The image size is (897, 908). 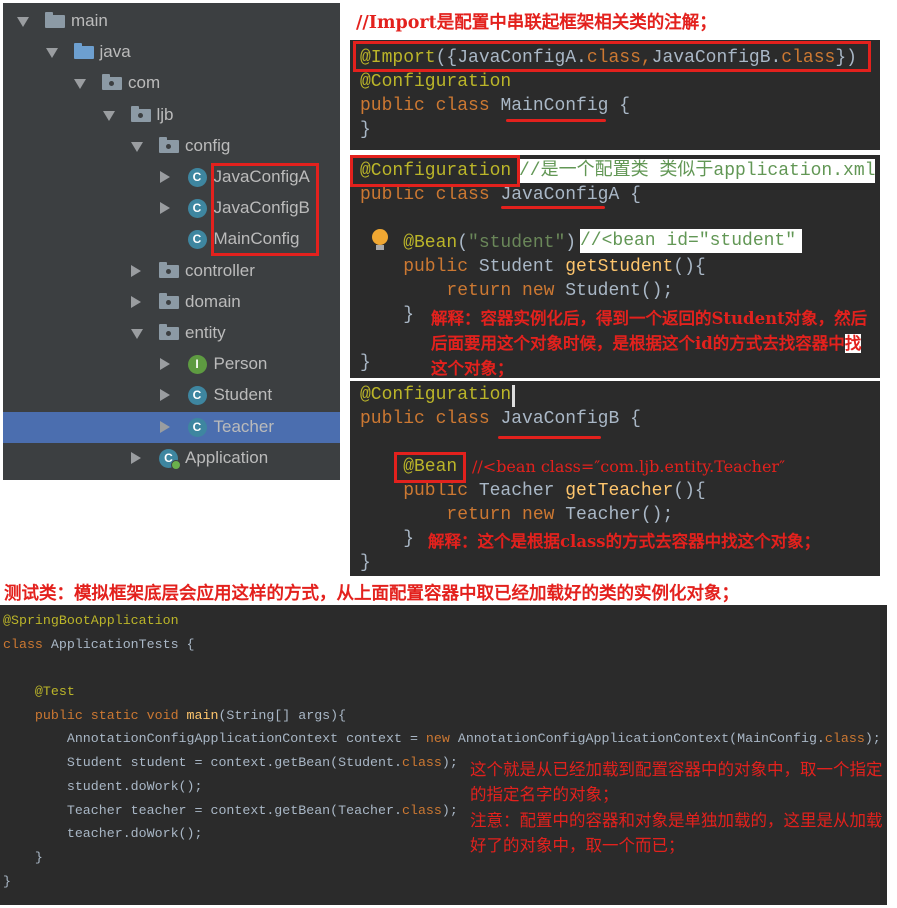 What do you see at coordinates (560, 419) in the screenshot?
I see `code-token-txt: JavaConfigB` at bounding box center [560, 419].